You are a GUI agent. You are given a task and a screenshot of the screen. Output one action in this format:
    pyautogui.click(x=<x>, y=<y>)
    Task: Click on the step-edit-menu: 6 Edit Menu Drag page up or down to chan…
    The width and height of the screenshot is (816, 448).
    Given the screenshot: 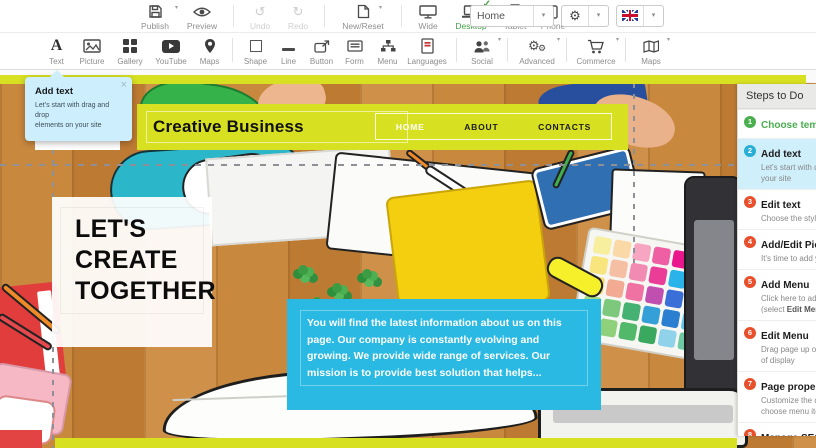 What is the action you would take?
    pyautogui.click(x=777, y=345)
    